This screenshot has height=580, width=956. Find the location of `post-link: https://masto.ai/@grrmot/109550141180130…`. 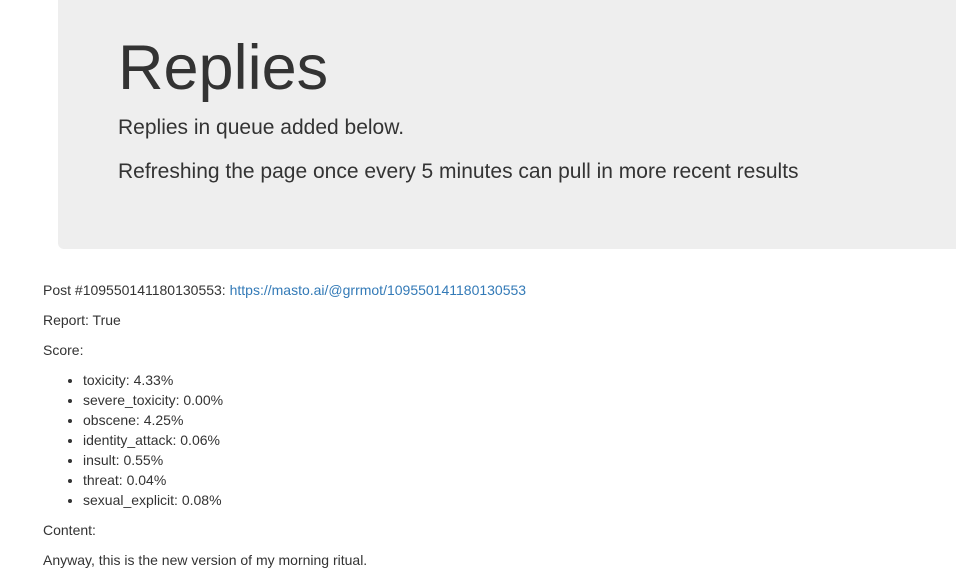

post-link: https://masto.ai/@grrmot/109550141180130… is located at coordinates (378, 290).